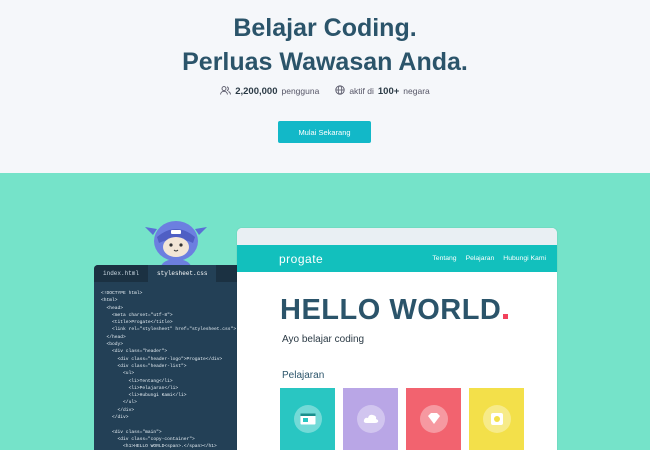  What do you see at coordinates (122, 293) in the screenshot?
I see `code-line: <!DOCTYPE html>` at bounding box center [122, 293].